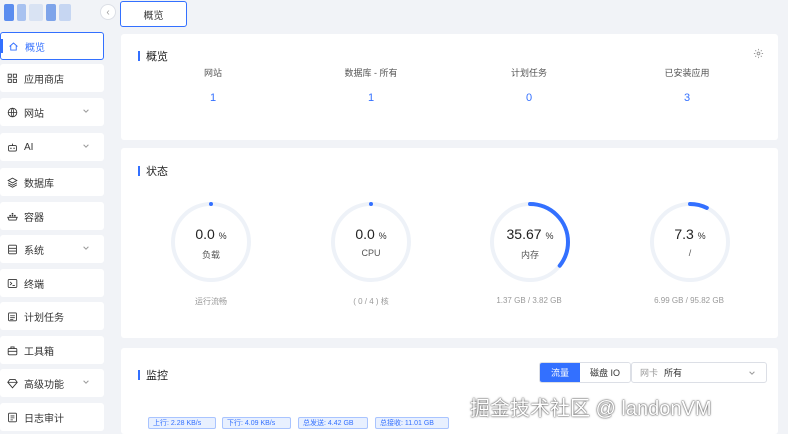  Describe the element at coordinates (12, 147) in the screenshot. I see `robot-icon` at that location.